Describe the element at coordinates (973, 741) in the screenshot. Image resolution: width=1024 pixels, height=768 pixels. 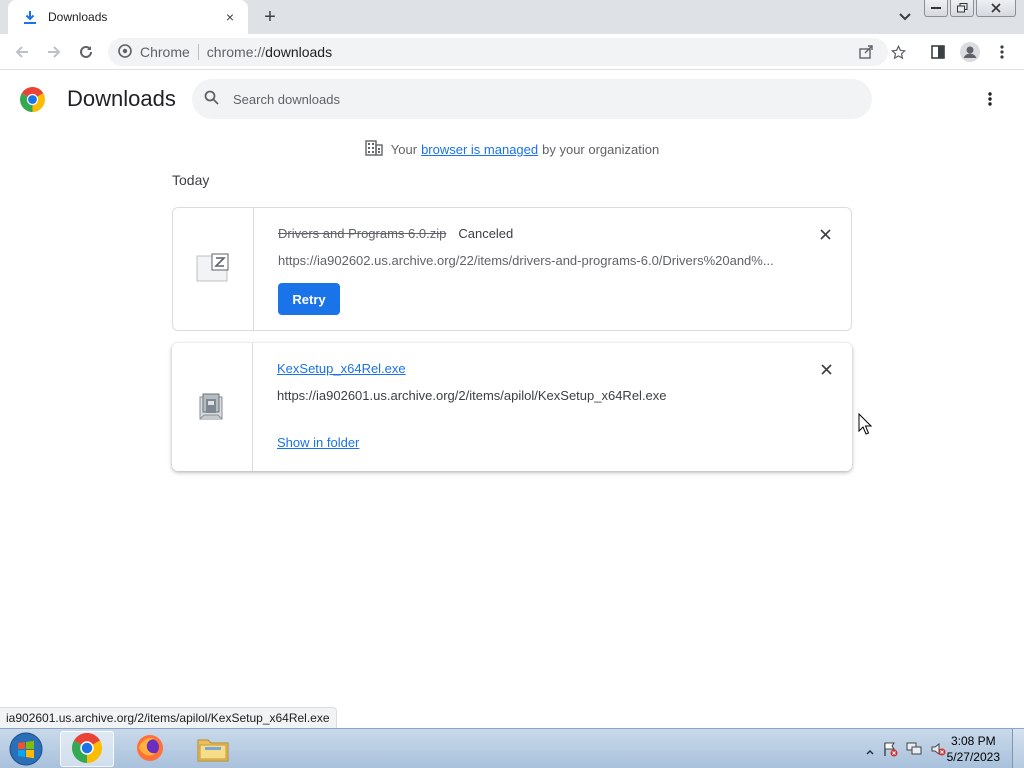
I see `clock-time: 3:08 PM` at that location.